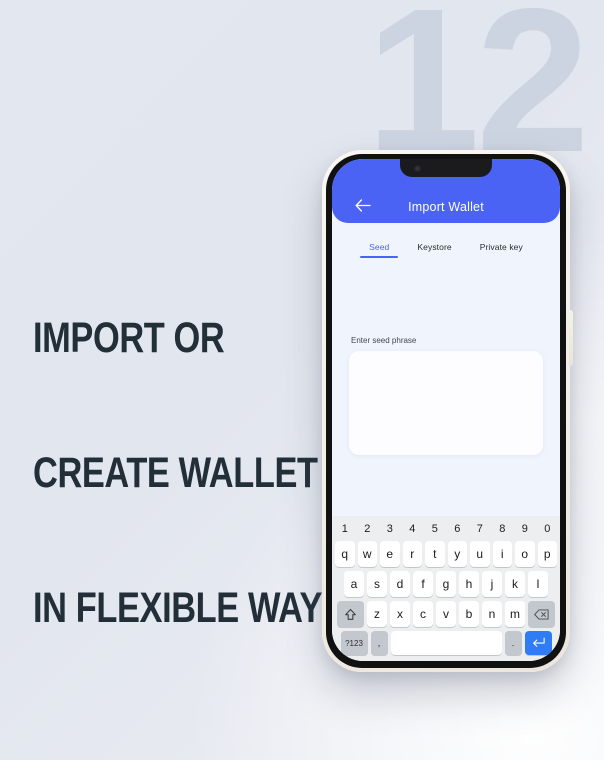  I want to click on key-f: f, so click(423, 584).